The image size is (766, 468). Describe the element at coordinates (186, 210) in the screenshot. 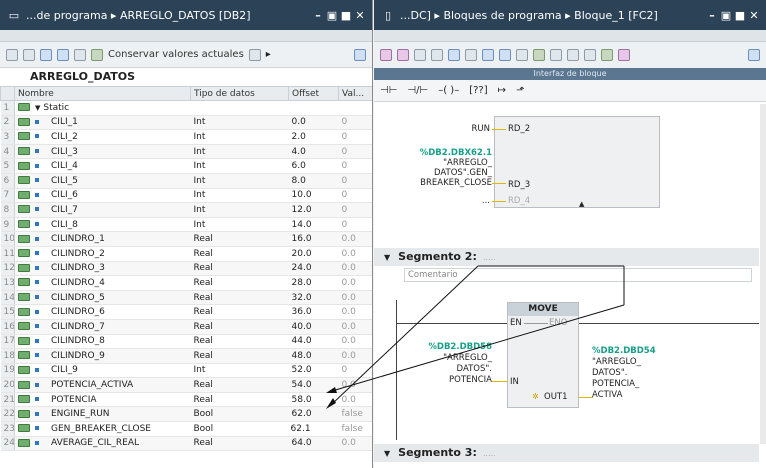

I see `table-row: 8 CILI_7 Int 12.0 0` at that location.